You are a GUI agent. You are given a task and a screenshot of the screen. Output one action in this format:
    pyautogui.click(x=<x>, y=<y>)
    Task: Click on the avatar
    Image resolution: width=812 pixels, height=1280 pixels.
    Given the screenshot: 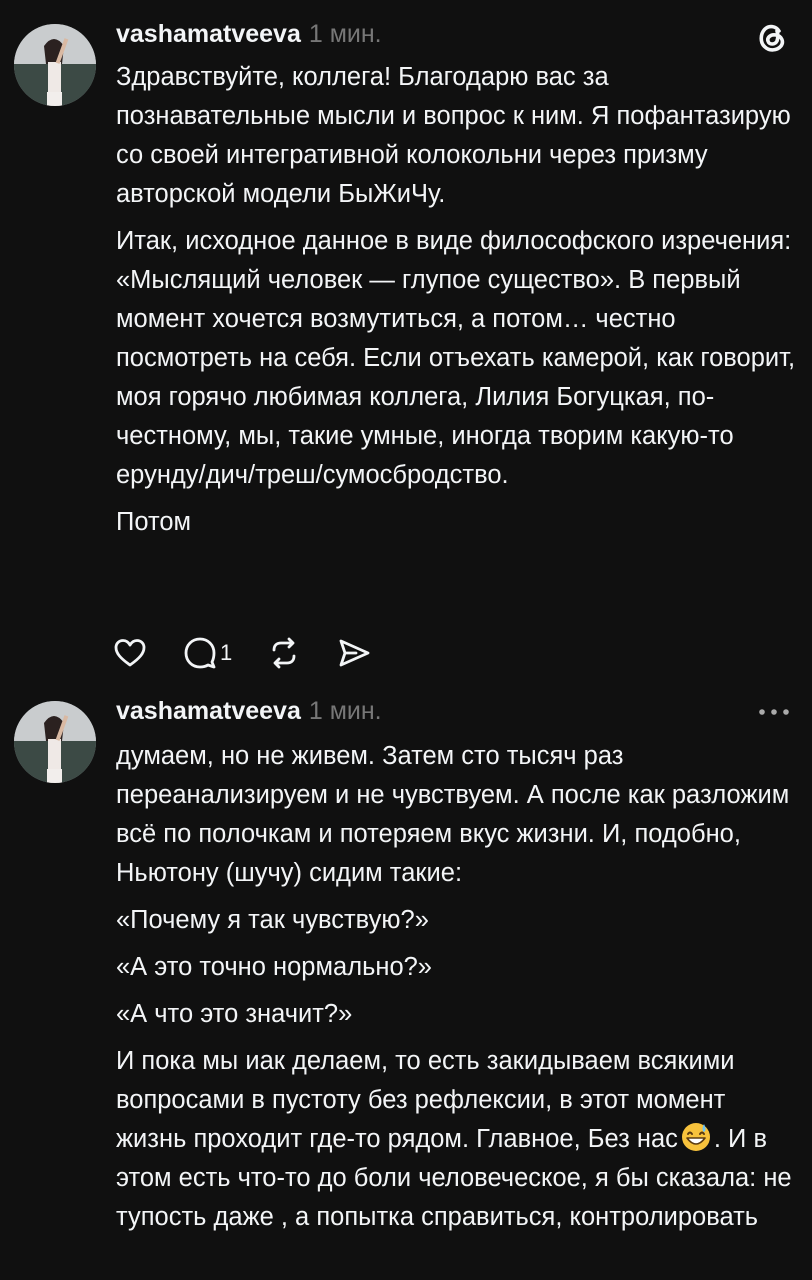 What is the action you would take?
    pyautogui.click(x=55, y=742)
    